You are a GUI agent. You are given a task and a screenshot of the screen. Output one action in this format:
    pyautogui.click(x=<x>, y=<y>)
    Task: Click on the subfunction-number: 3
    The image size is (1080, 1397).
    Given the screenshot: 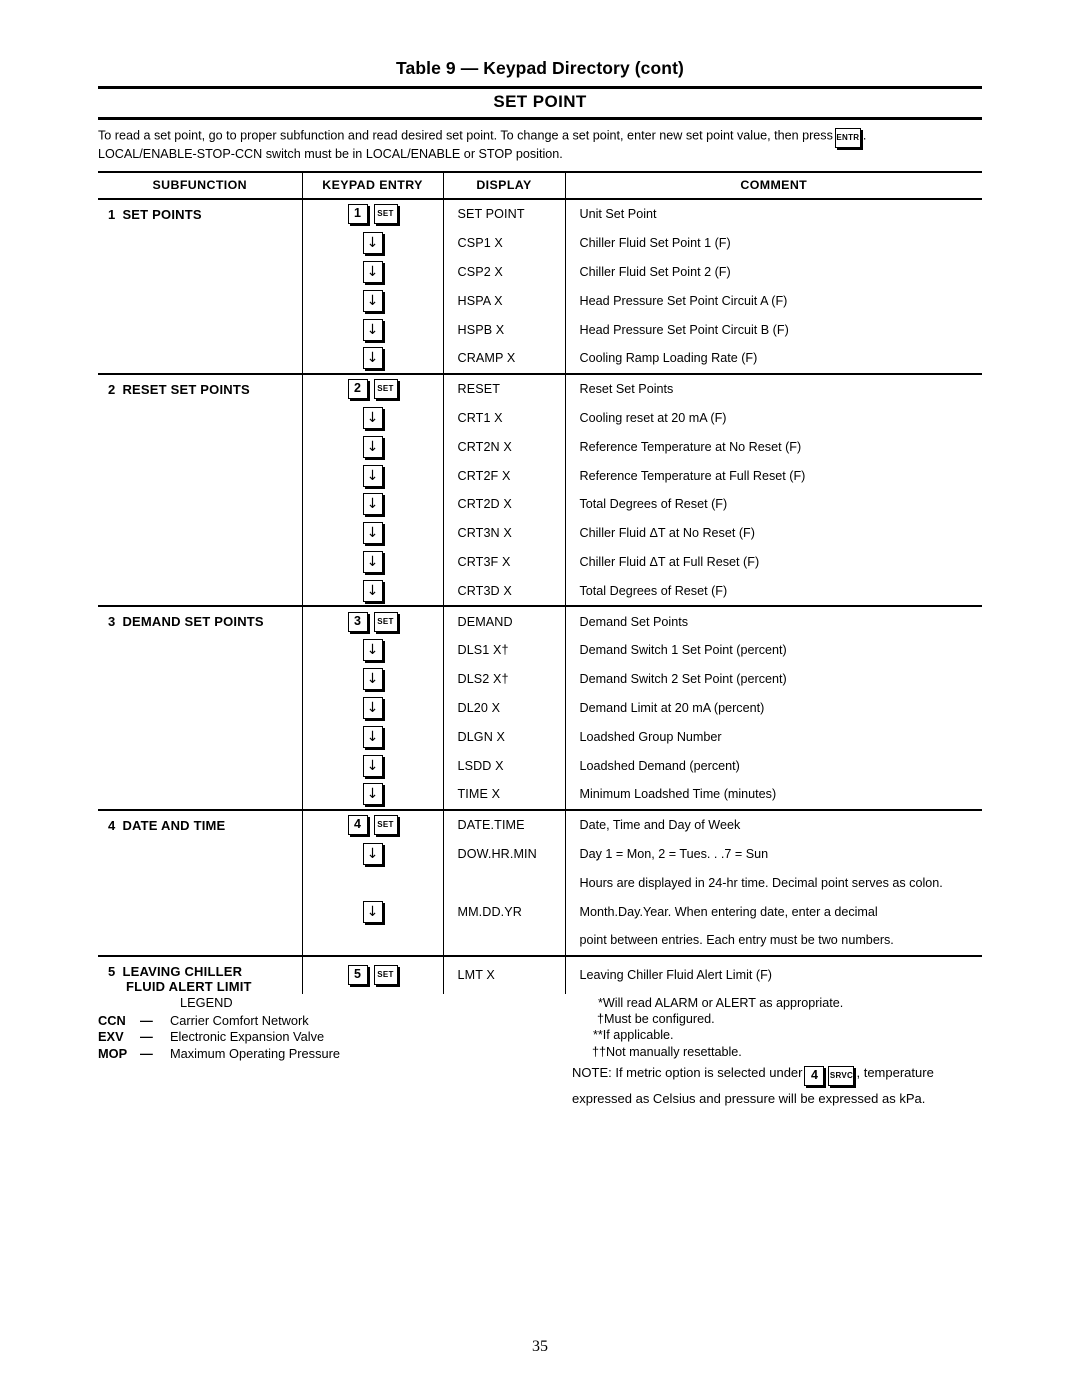 What is the action you would take?
    pyautogui.click(x=112, y=622)
    